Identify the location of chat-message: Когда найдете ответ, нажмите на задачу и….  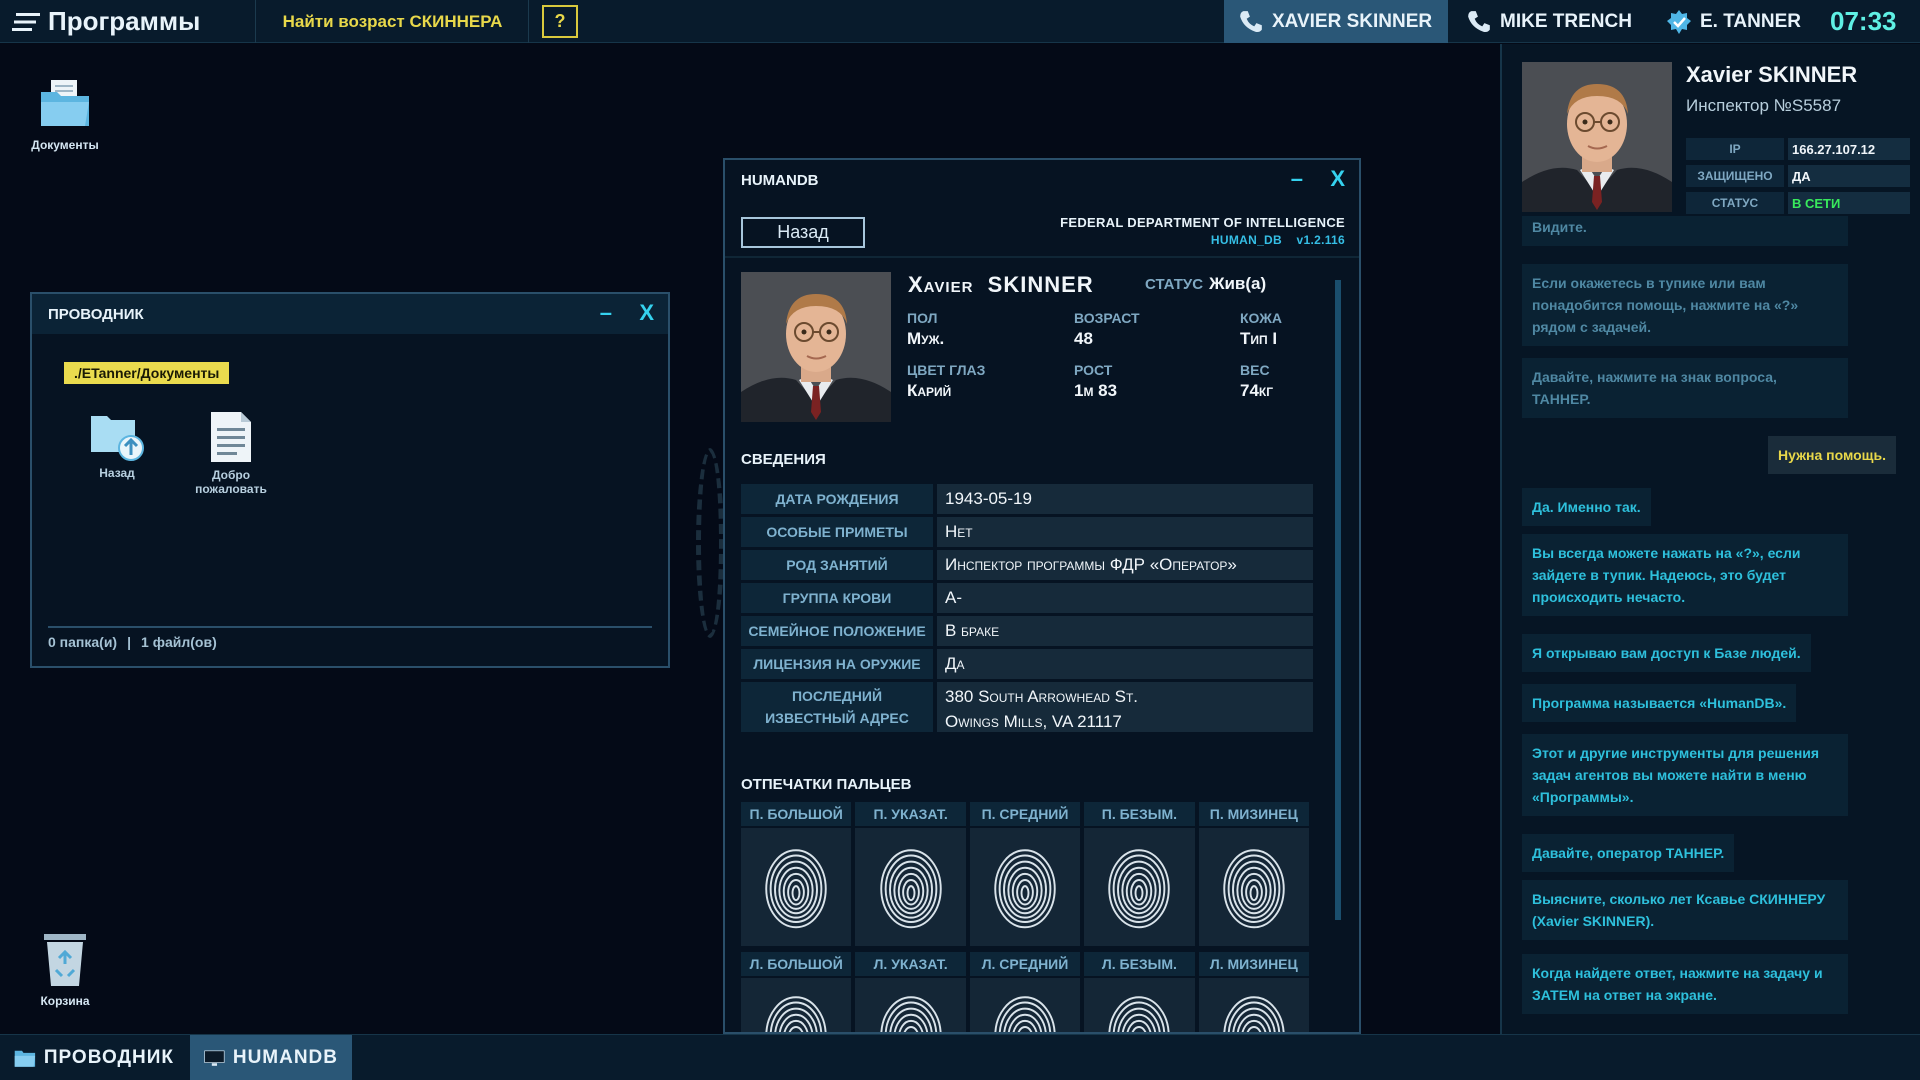
(1685, 984).